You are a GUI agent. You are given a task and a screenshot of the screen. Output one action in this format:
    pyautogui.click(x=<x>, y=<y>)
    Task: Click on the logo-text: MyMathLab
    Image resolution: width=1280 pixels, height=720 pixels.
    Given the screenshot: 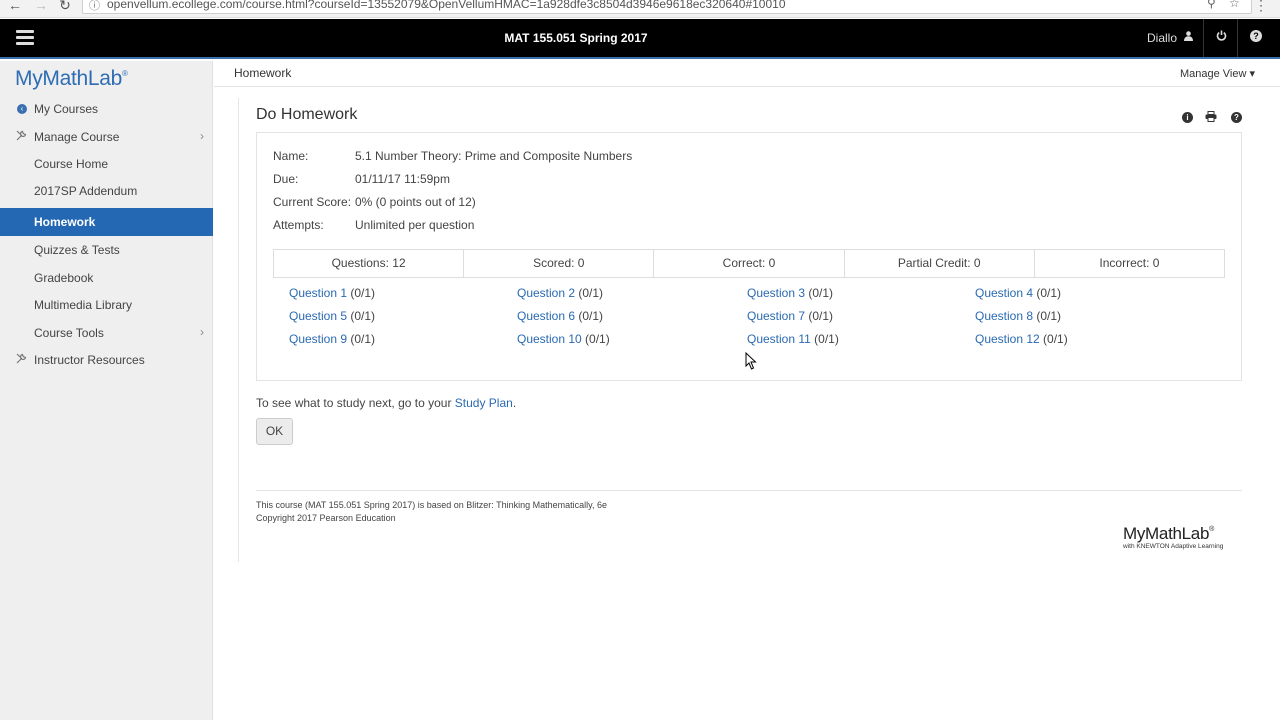 What is the action you would take?
    pyautogui.click(x=69, y=78)
    